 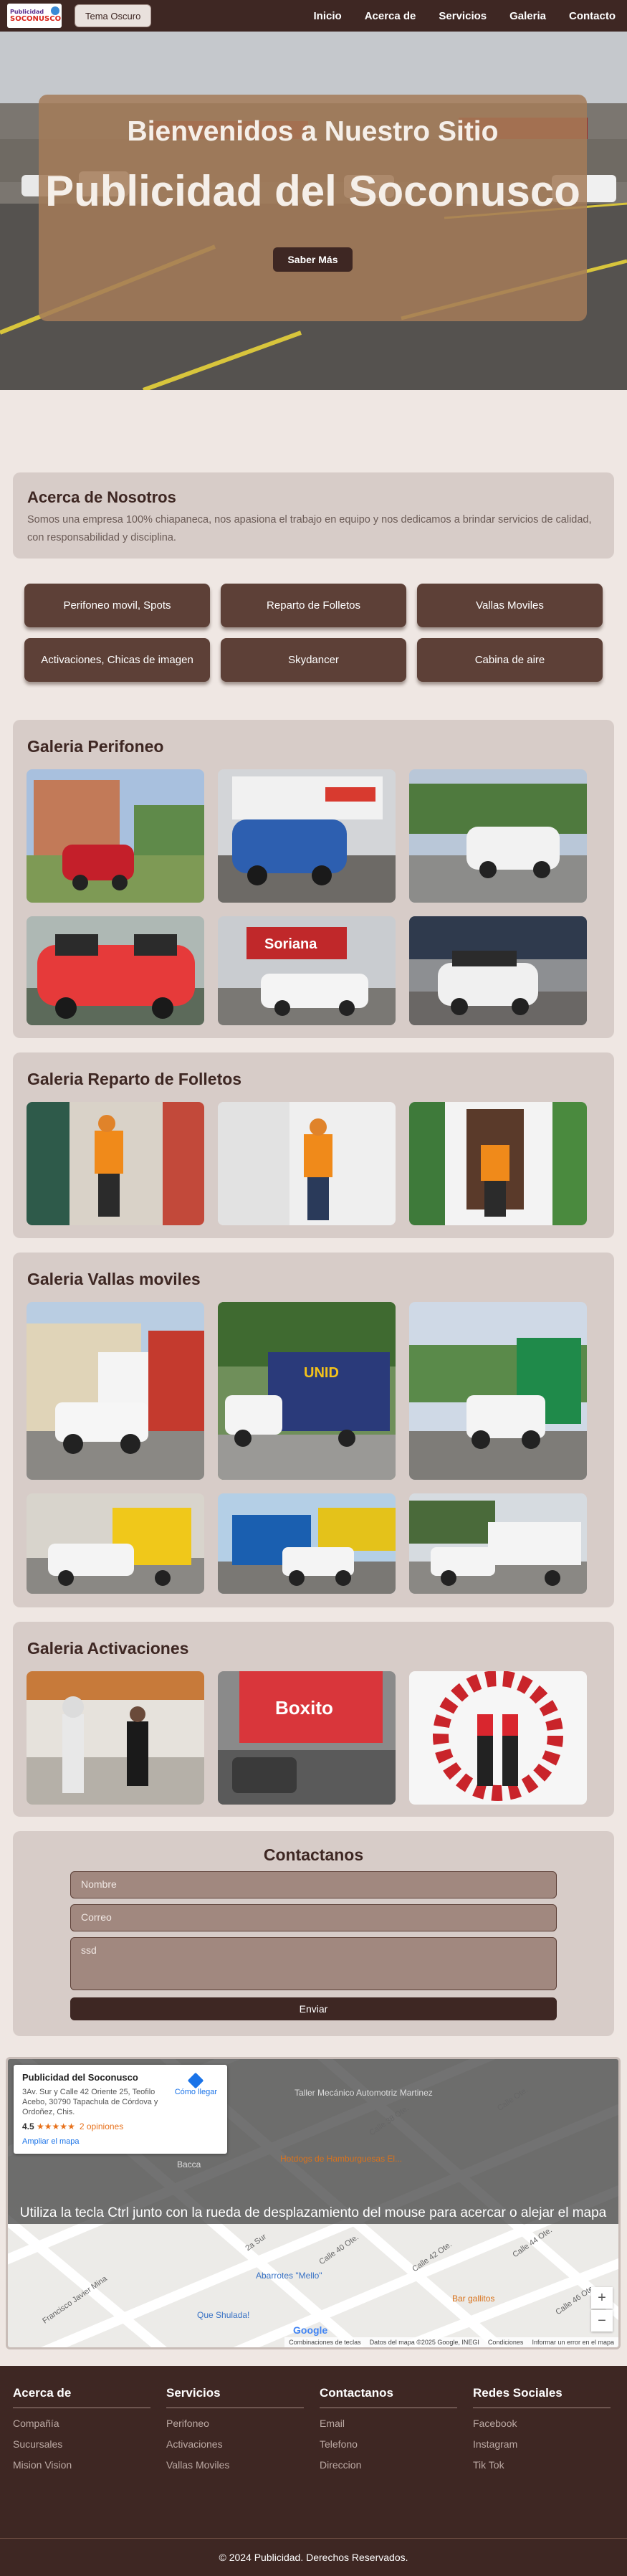 I want to click on map-directions-button: Cómo llegar, so click(x=195, y=2084).